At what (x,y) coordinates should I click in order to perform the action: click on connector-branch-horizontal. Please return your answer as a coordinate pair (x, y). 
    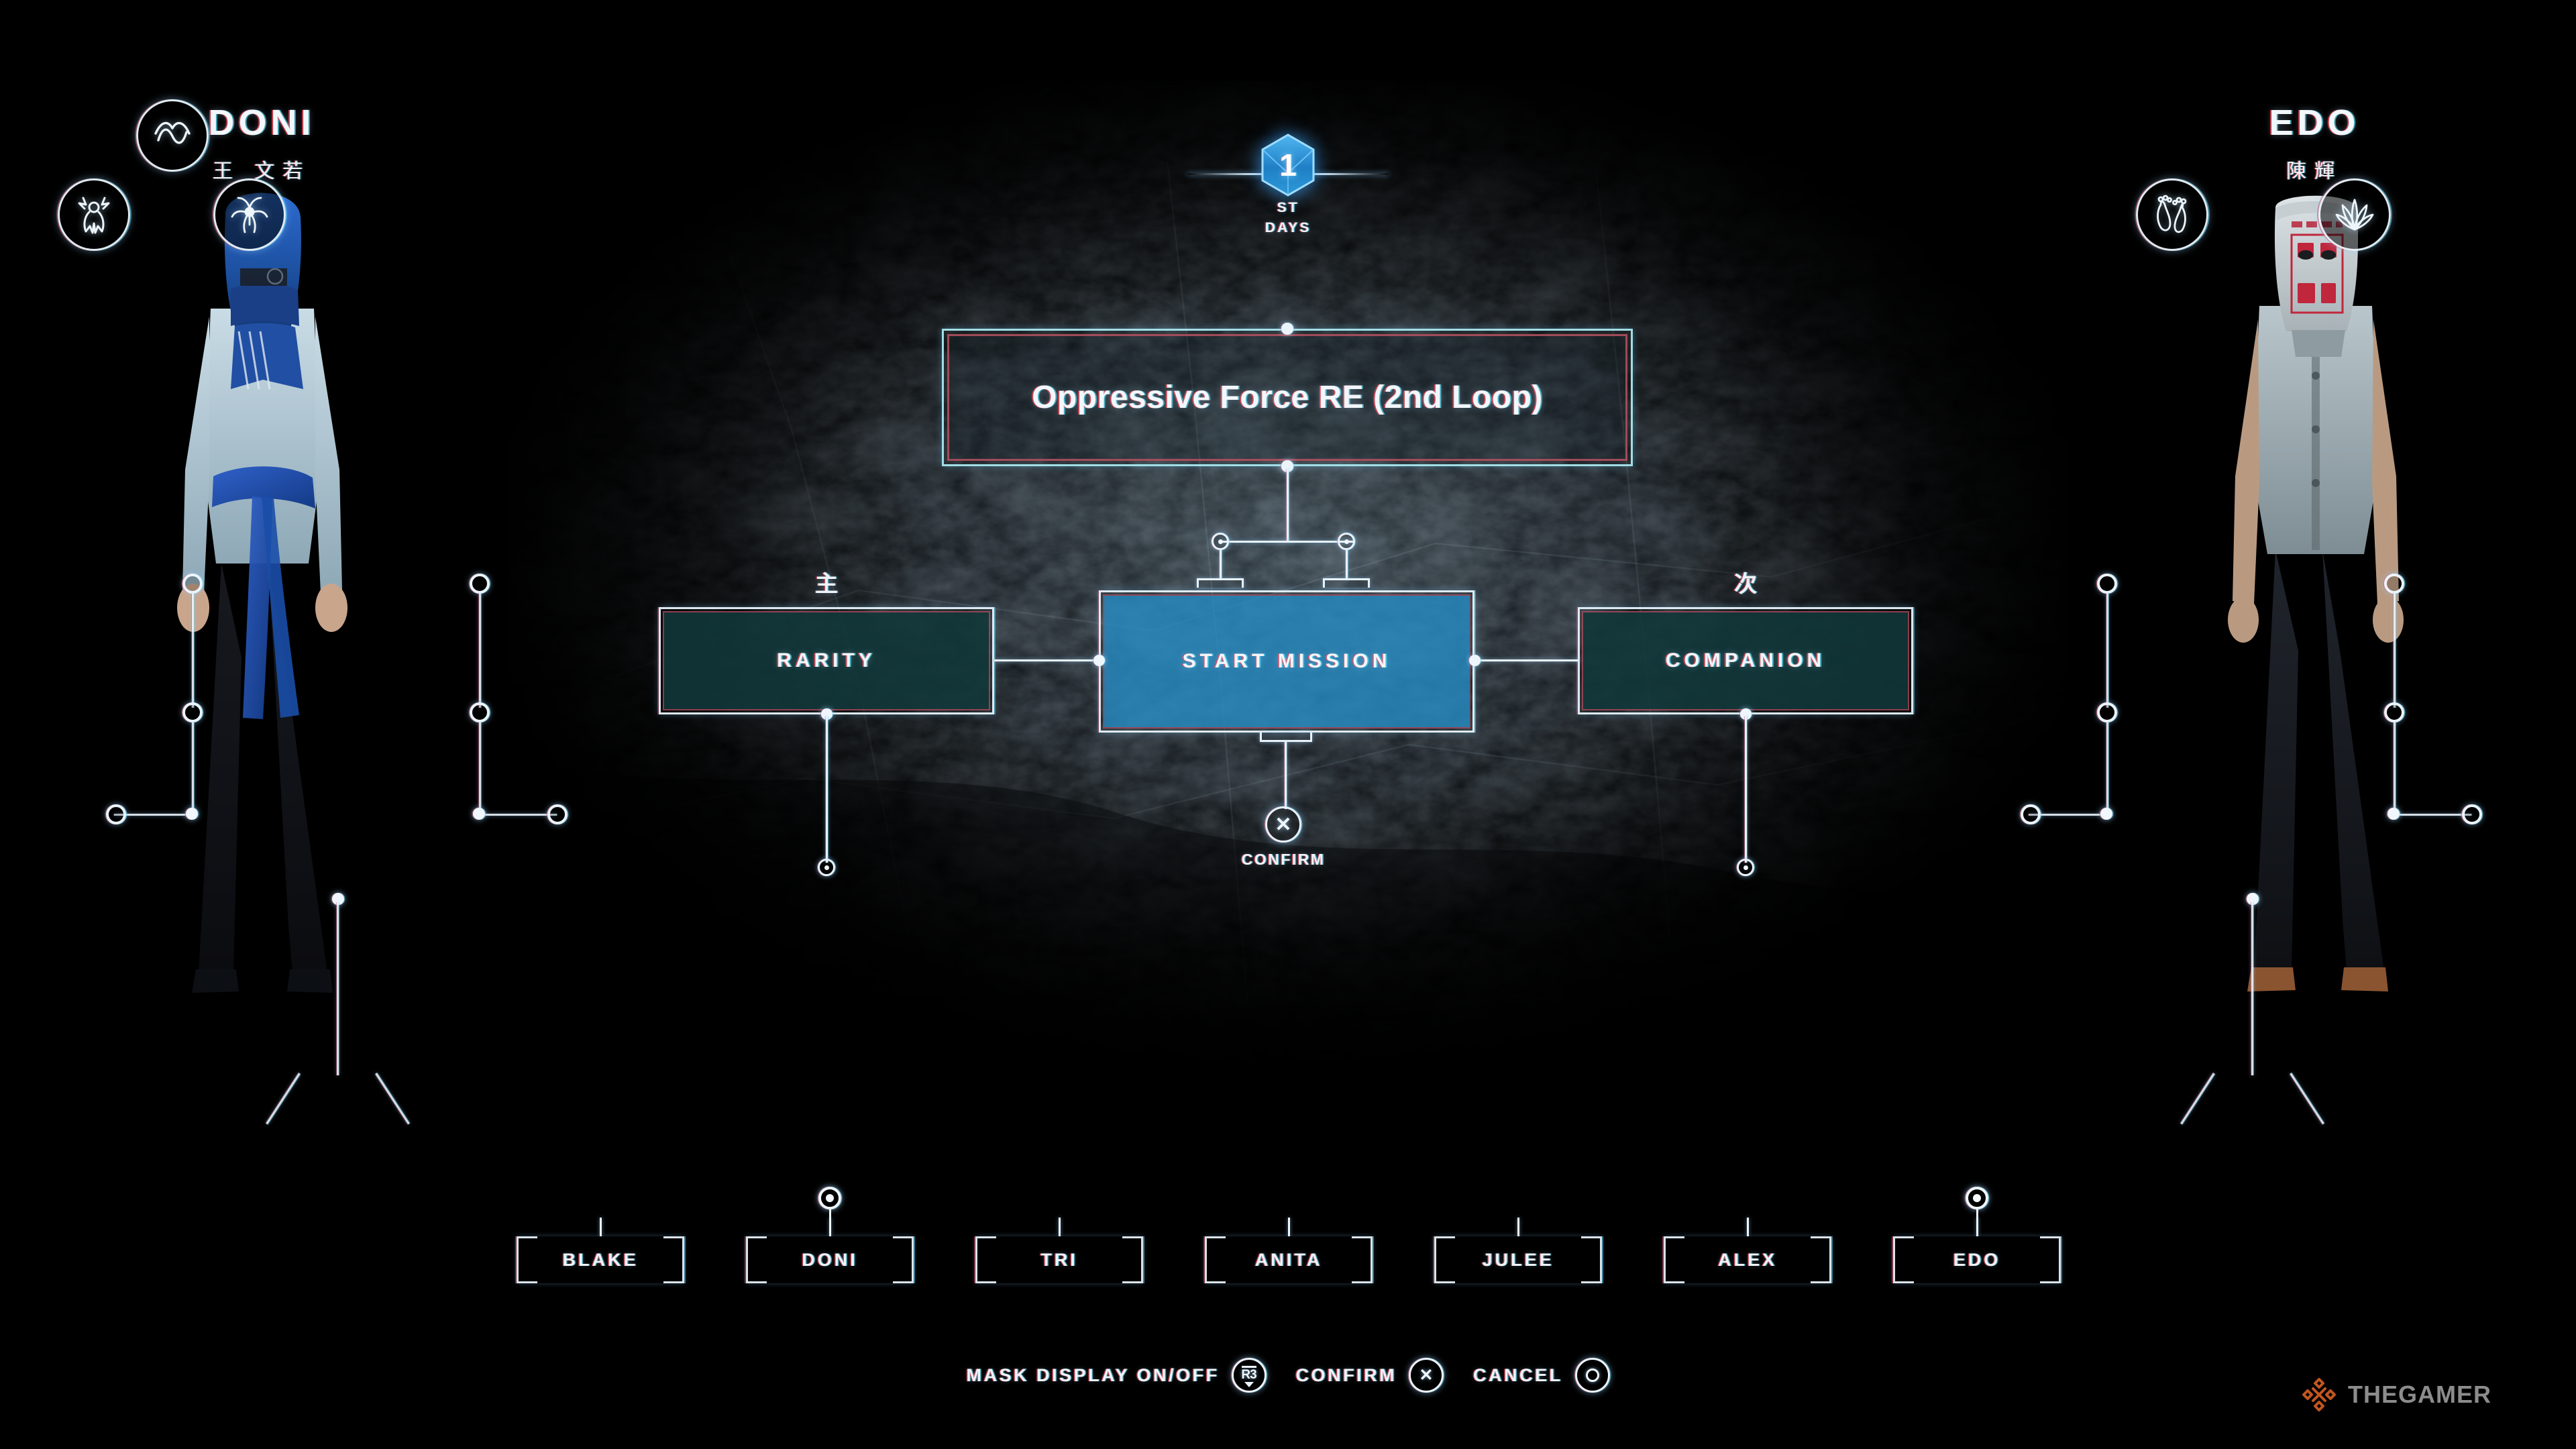
    Looking at the image, I should click on (1287, 542).